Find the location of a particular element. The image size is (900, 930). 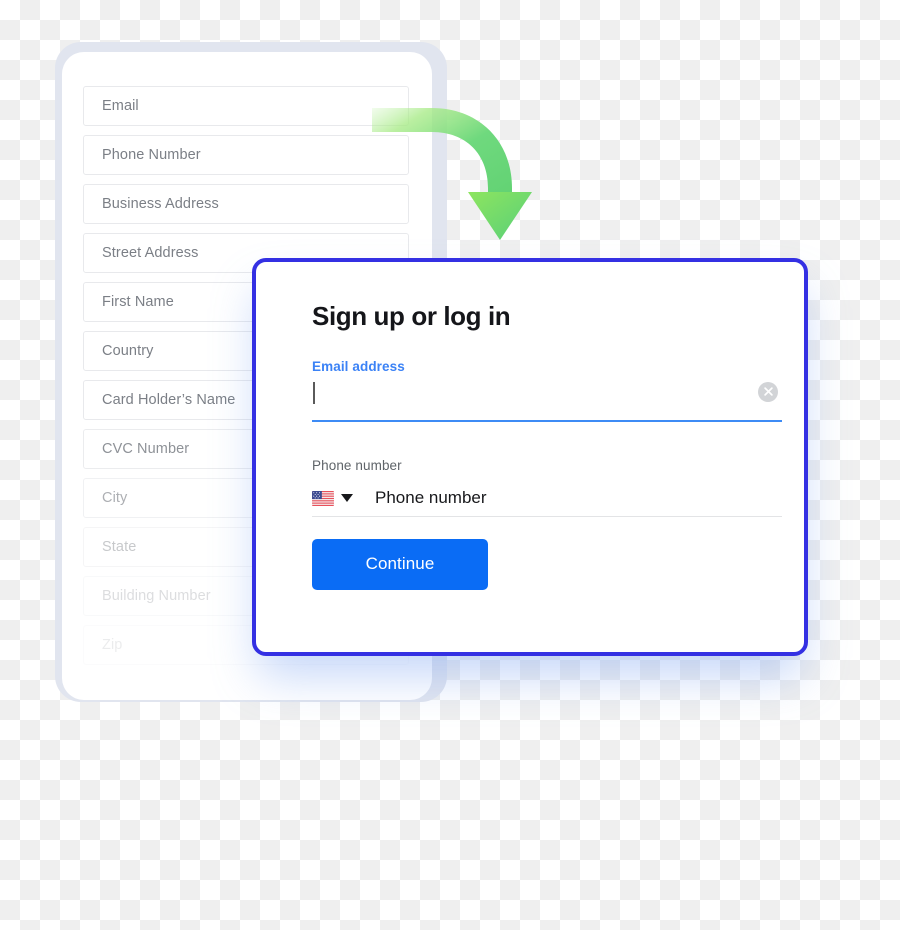

us-flag-icon is located at coordinates (323, 498).